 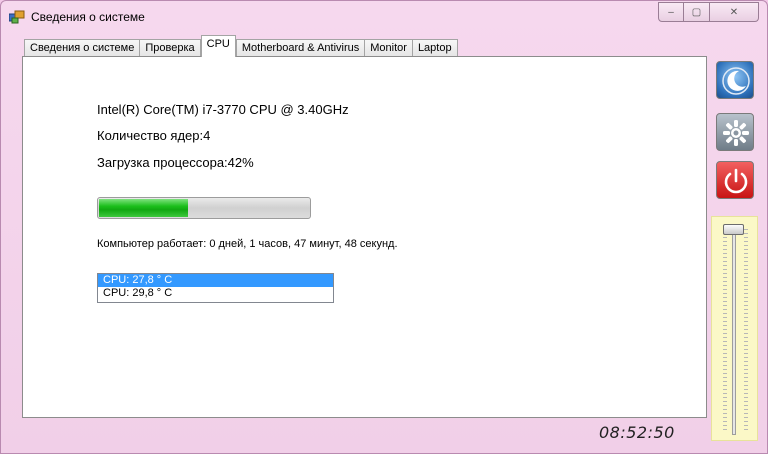 I want to click on temperature-list: CPU: 27,8 ° C CPU: 29,8 ° C, so click(x=215, y=288).